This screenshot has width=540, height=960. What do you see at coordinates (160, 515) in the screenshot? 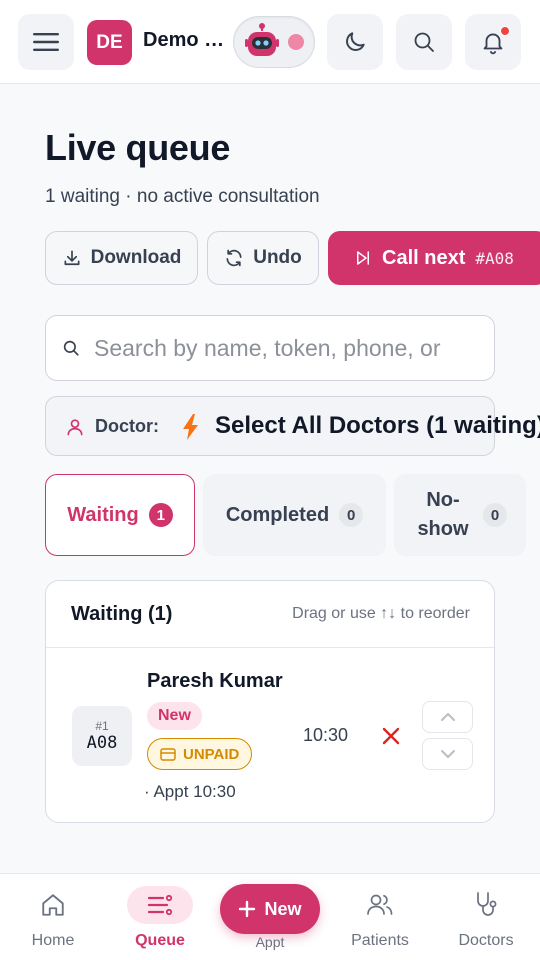
I see `tab-waiting-count: 1` at bounding box center [160, 515].